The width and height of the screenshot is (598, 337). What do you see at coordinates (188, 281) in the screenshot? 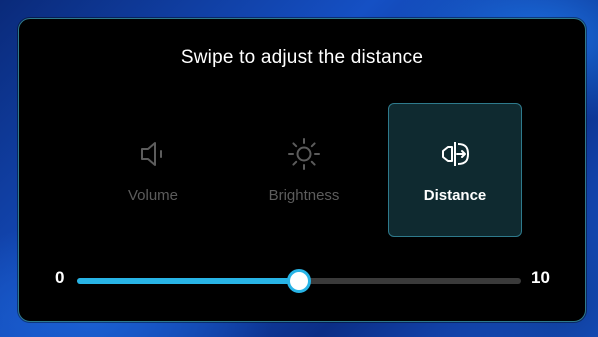
I see `slider-fill` at bounding box center [188, 281].